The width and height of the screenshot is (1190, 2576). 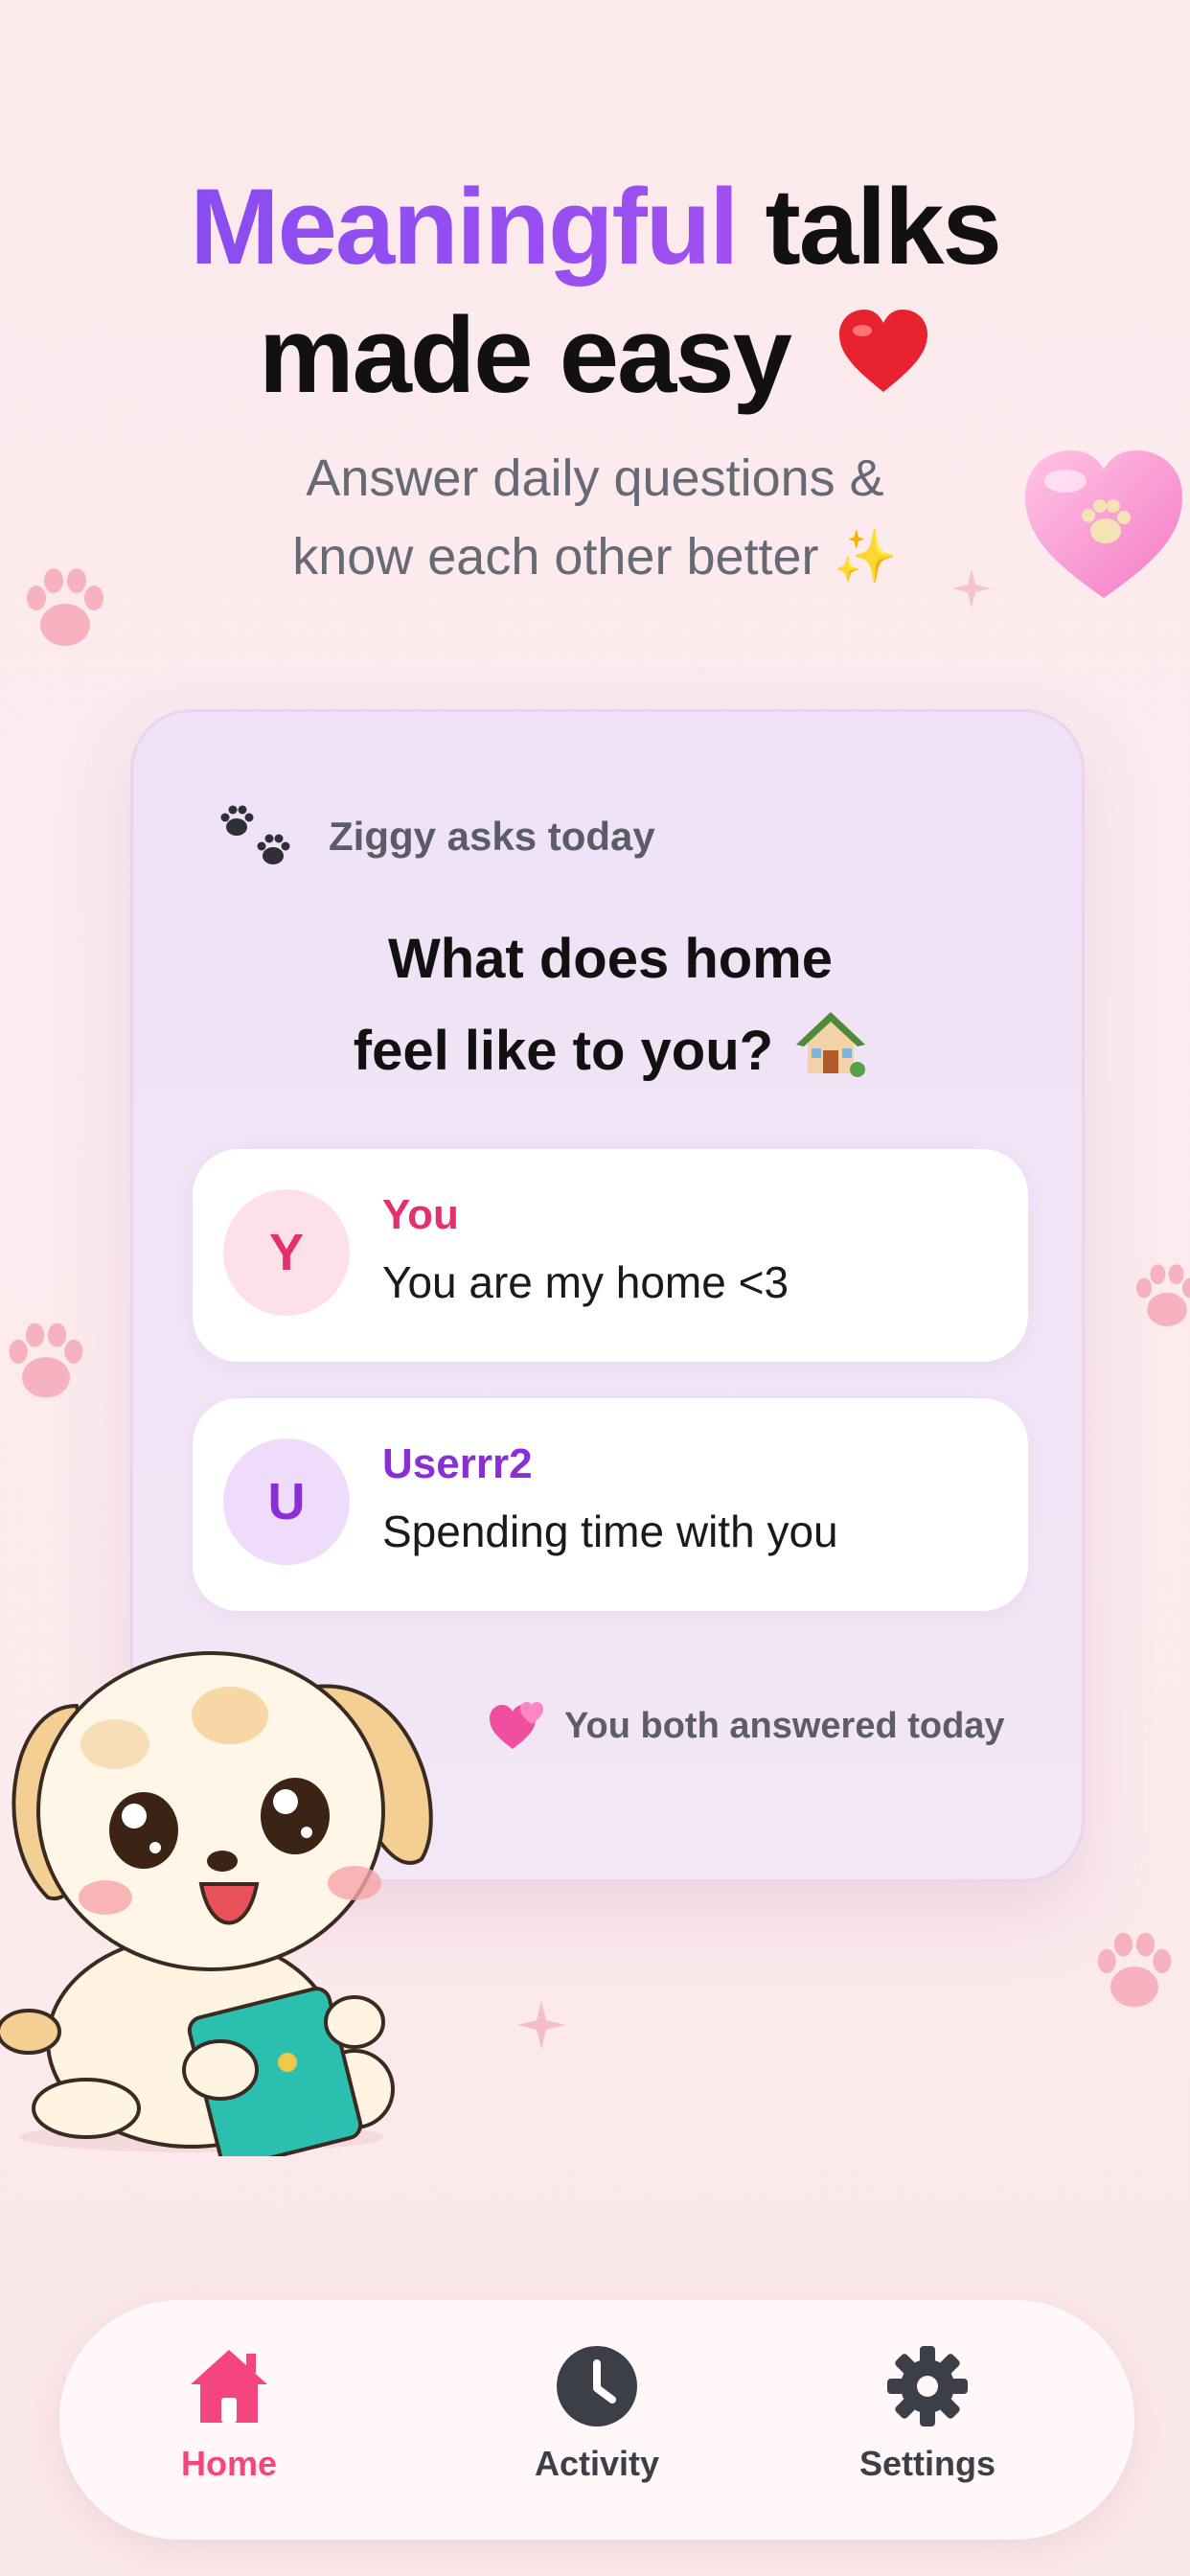 I want to click on tab-settings: Settings, so click(x=927, y=2423).